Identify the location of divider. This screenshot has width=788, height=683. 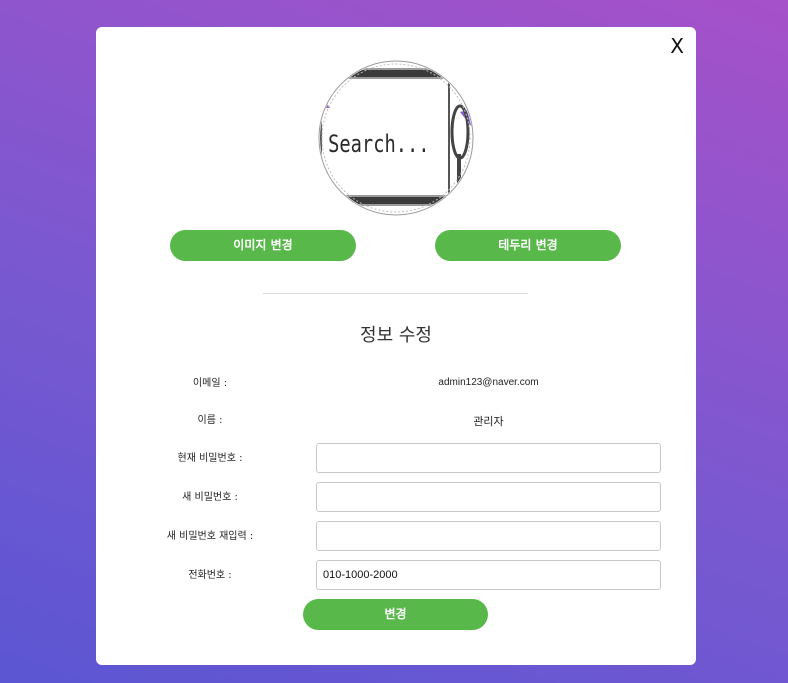
(395, 293).